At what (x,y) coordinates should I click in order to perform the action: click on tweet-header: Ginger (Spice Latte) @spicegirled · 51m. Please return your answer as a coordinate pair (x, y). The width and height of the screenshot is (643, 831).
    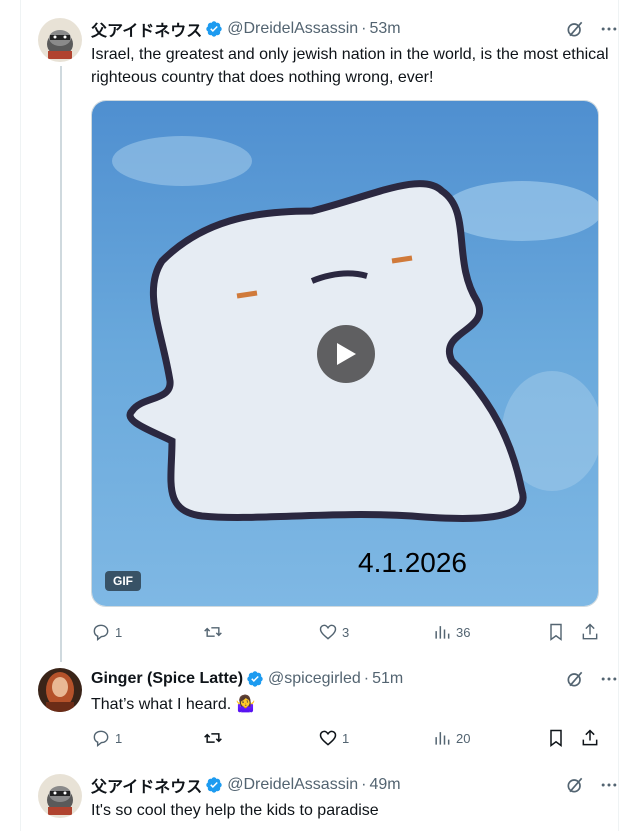
    Looking at the image, I should click on (355, 679).